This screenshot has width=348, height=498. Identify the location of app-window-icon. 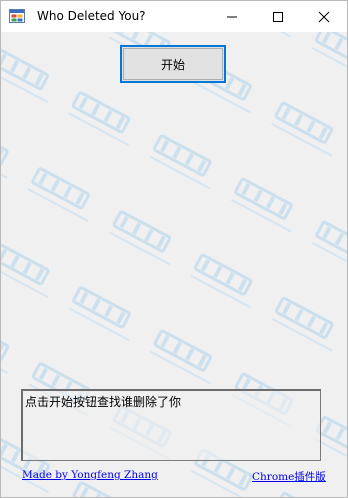
(17, 16).